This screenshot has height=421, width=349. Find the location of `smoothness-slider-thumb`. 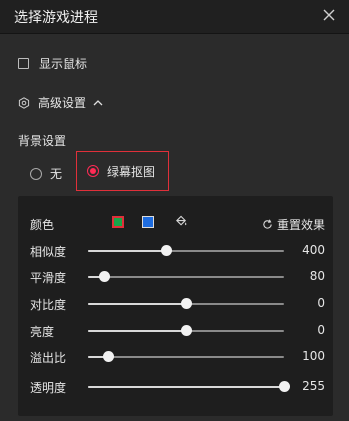

smoothness-slider-thumb is located at coordinates (104, 276).